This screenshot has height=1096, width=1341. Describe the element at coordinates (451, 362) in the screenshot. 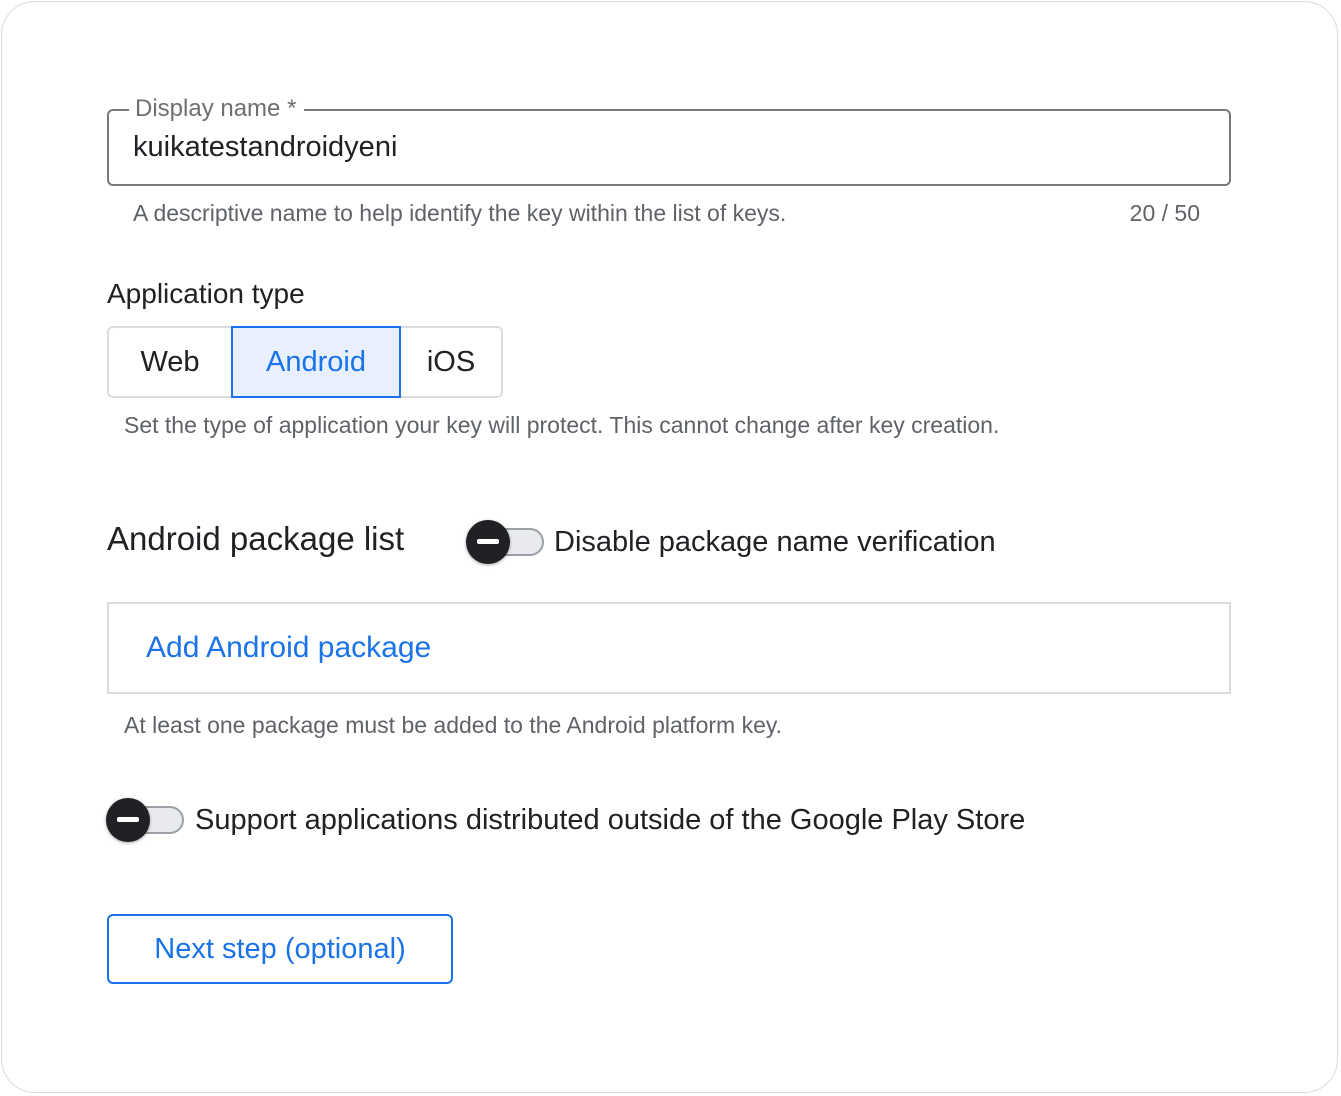

I see `app-type-ios-button: iOS` at that location.